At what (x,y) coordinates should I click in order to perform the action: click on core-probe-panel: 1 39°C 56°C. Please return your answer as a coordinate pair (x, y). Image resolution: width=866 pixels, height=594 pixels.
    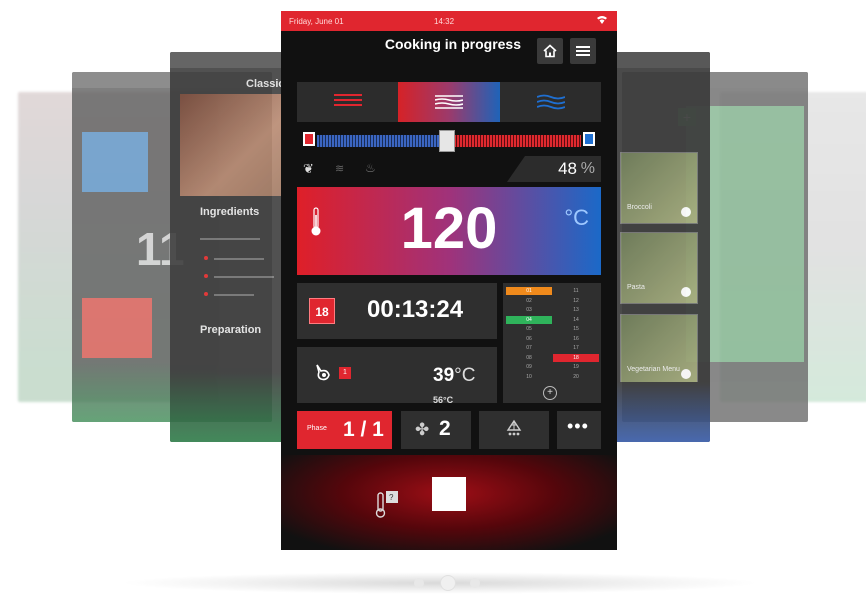
    Looking at the image, I should click on (397, 376).